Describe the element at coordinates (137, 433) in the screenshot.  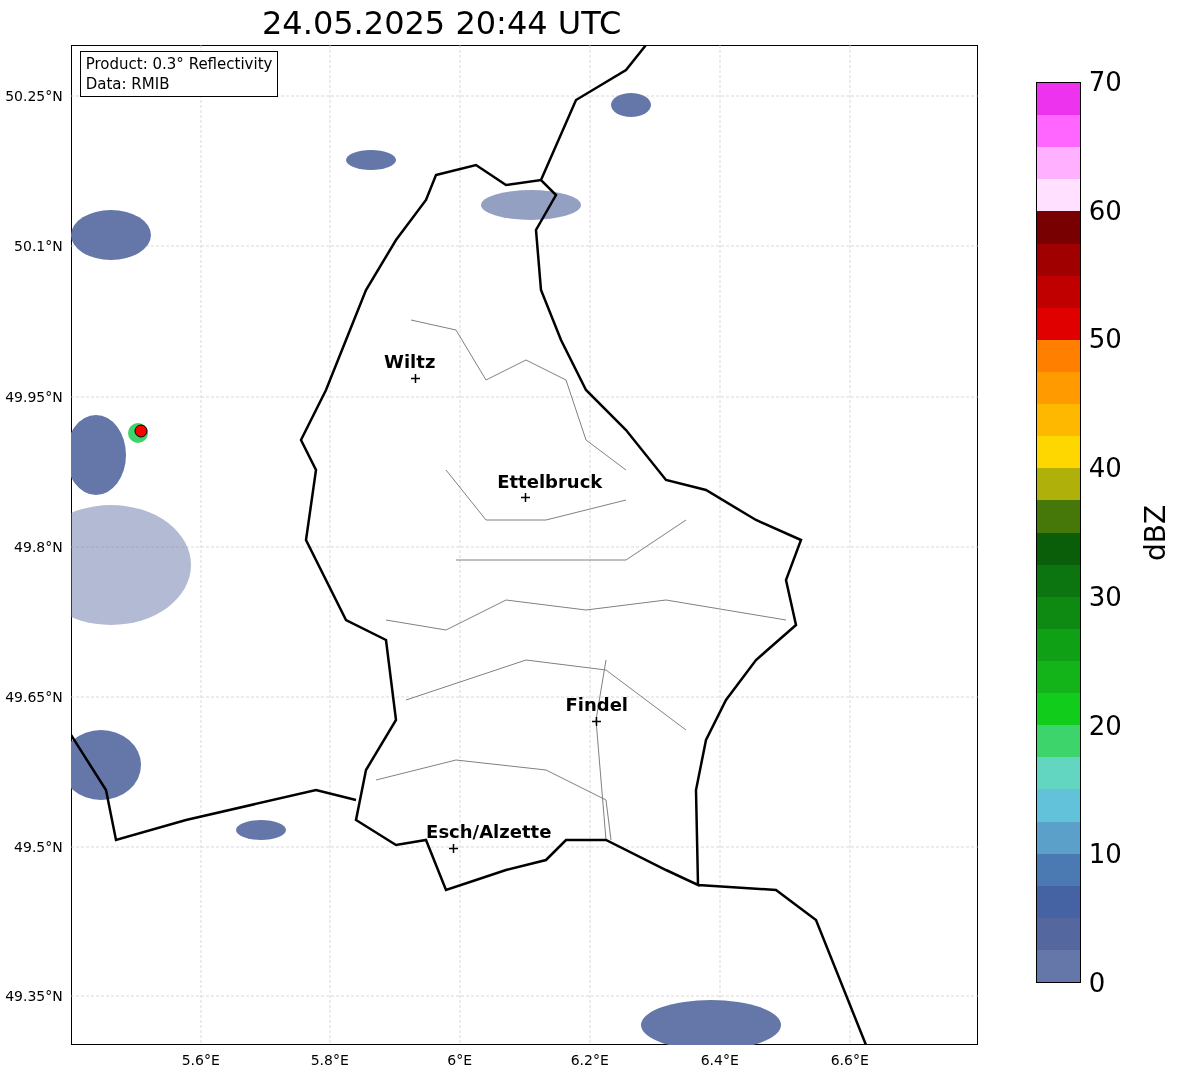
I see `radar-site-icon` at that location.